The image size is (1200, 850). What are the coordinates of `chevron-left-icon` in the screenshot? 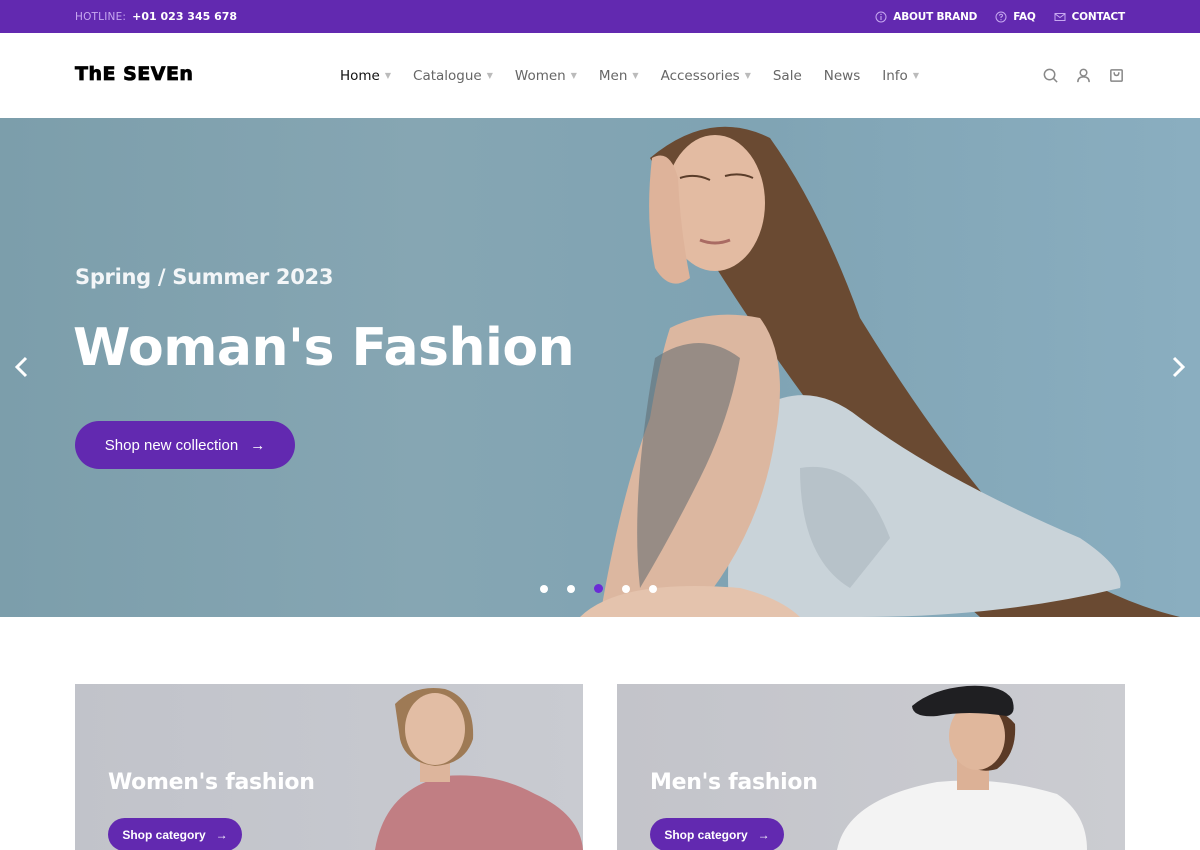 It's located at (21, 367).